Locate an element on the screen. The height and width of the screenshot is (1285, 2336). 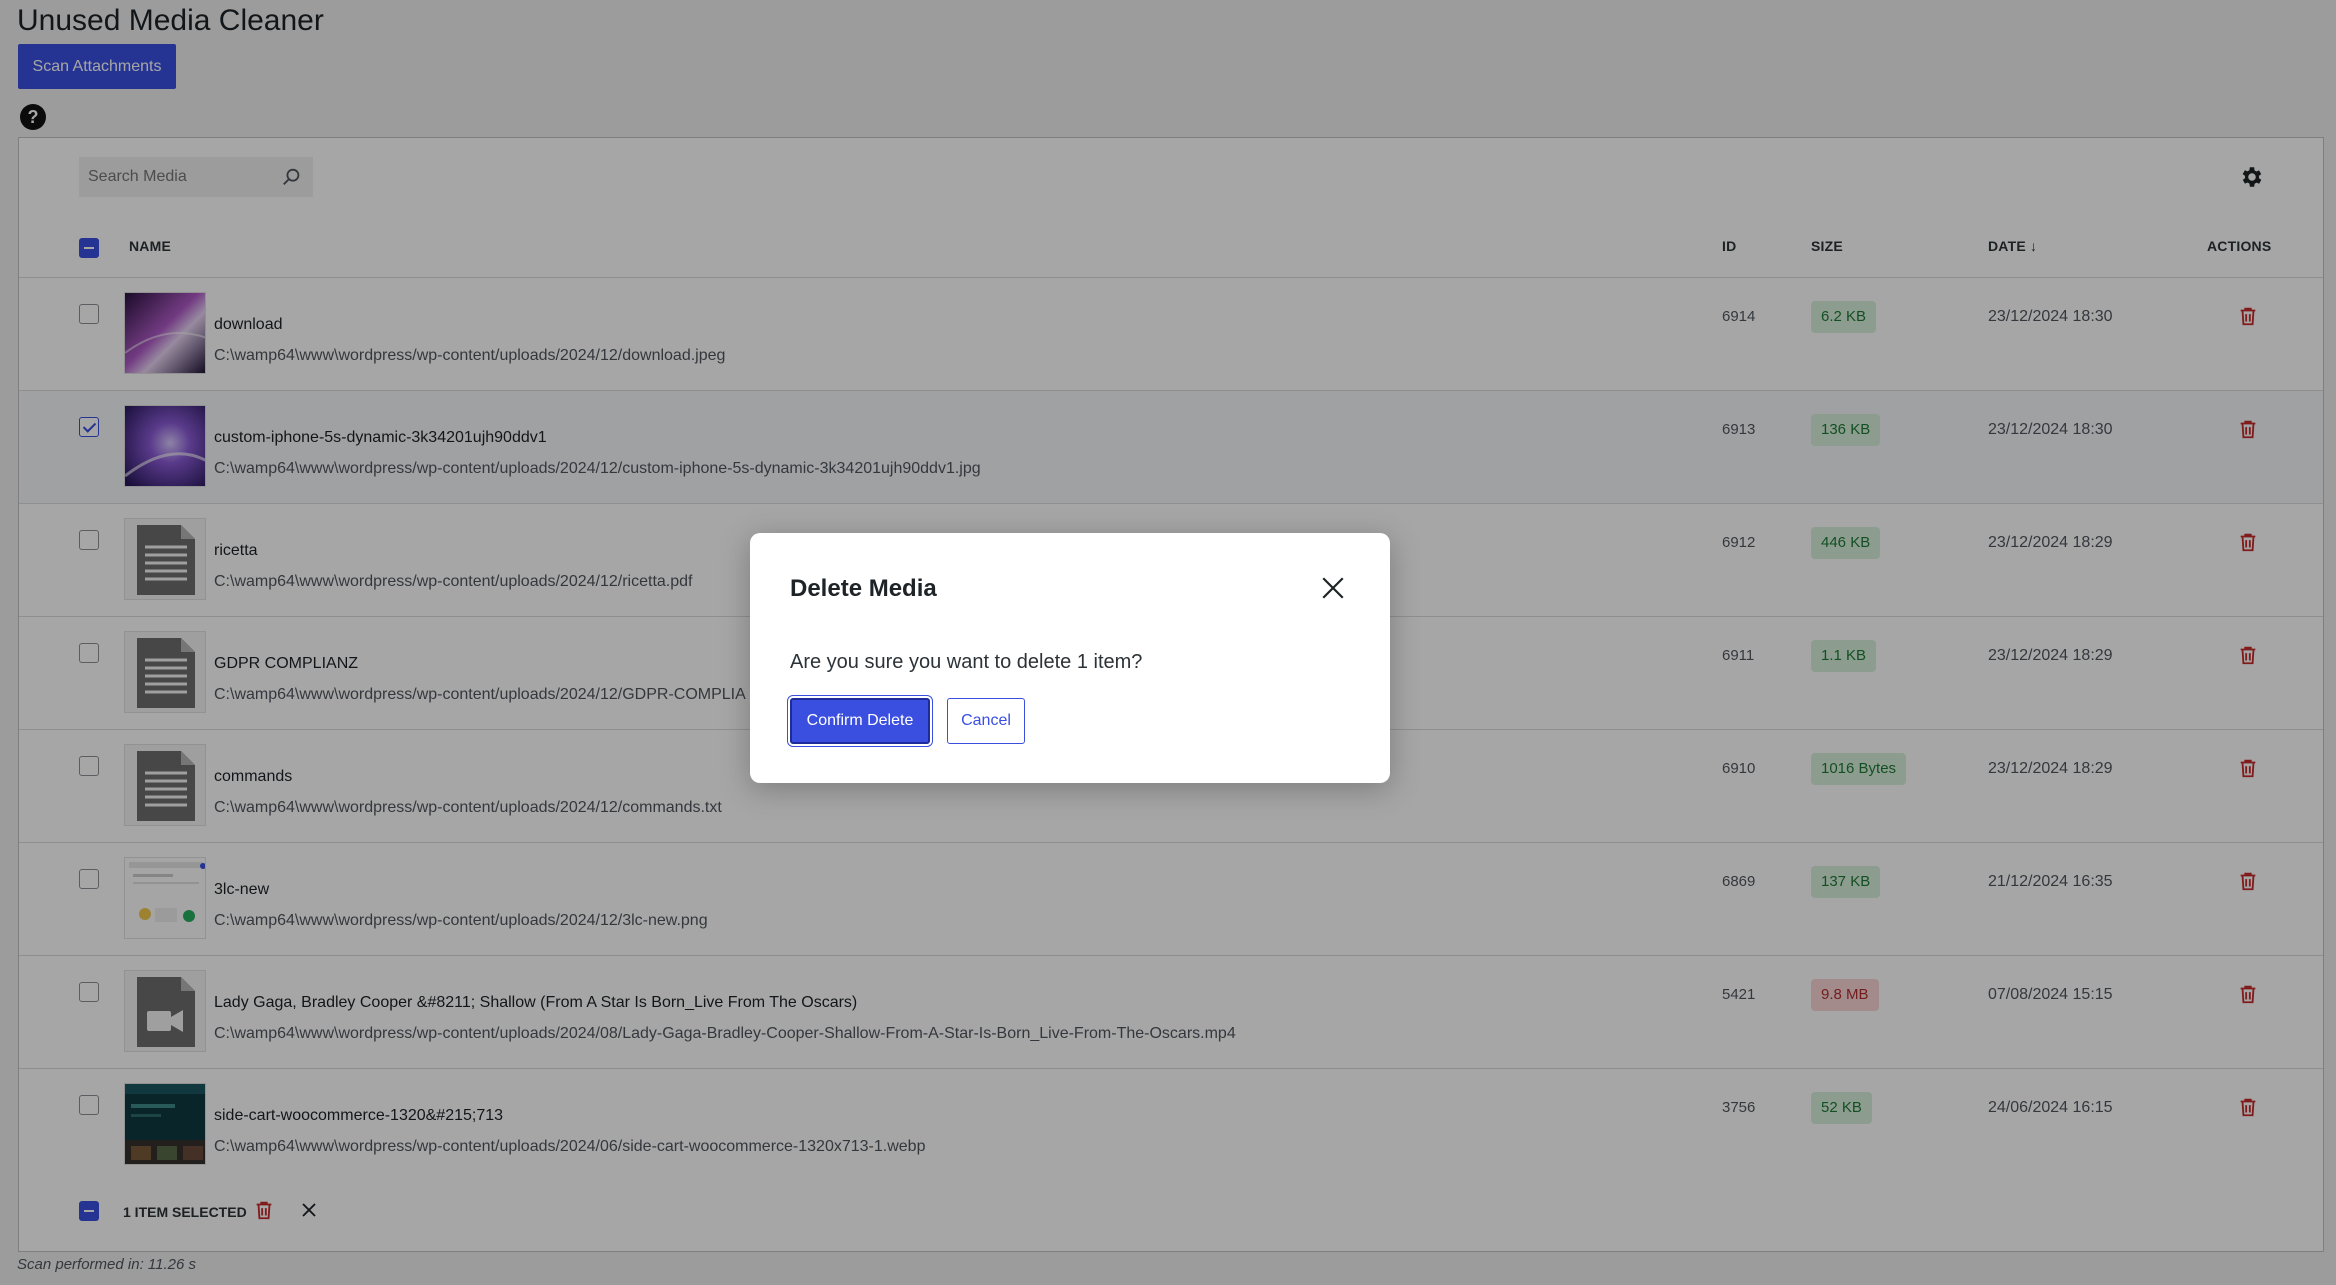
dialog-title: Delete Media is located at coordinates (863, 588).